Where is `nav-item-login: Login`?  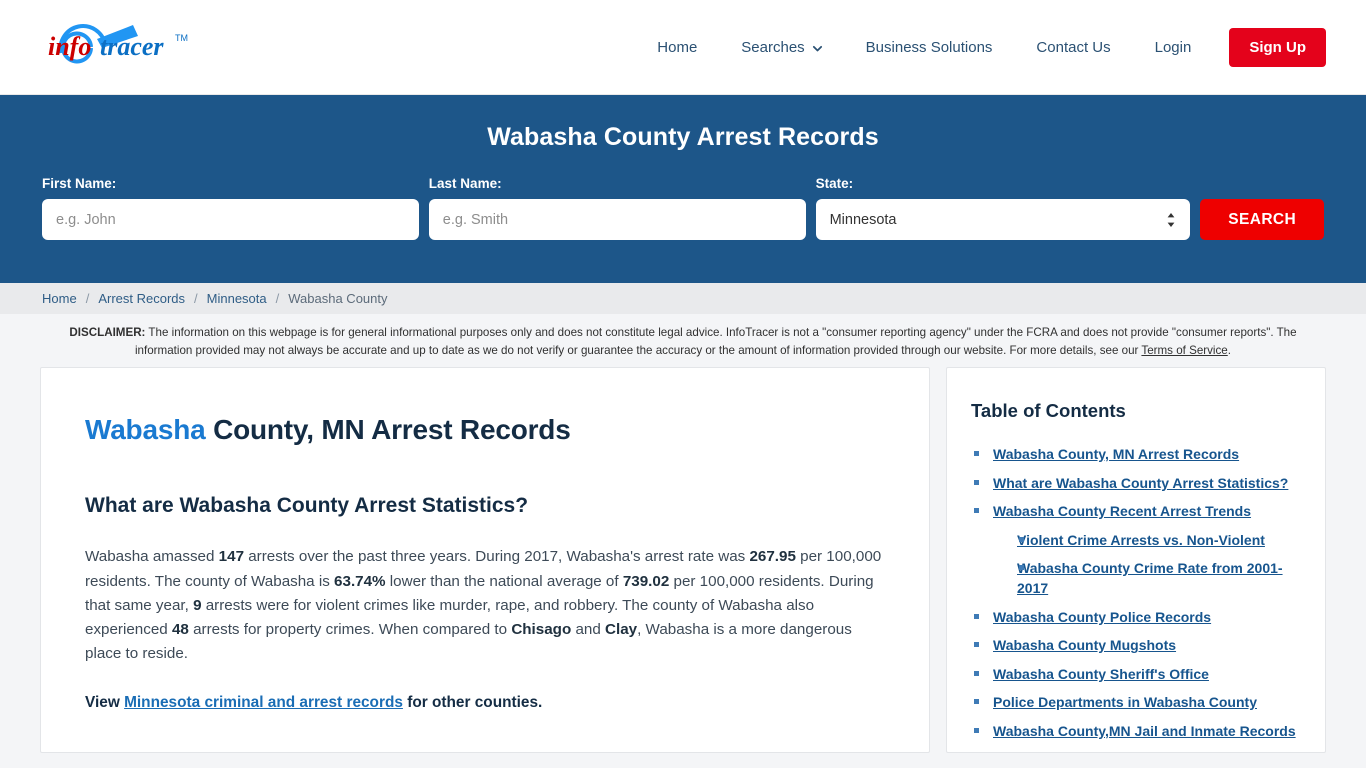
nav-item-login: Login is located at coordinates (1173, 47).